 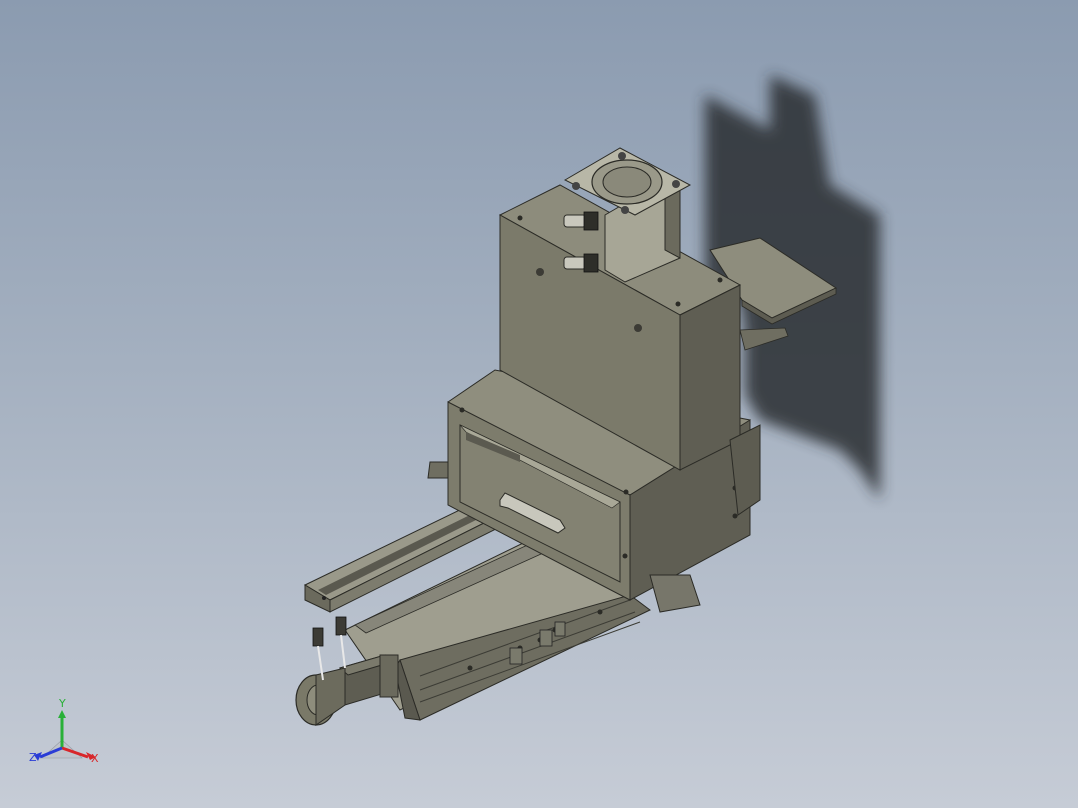 What do you see at coordinates (62, 703) in the screenshot?
I see `triad-y-label: Y` at bounding box center [62, 703].